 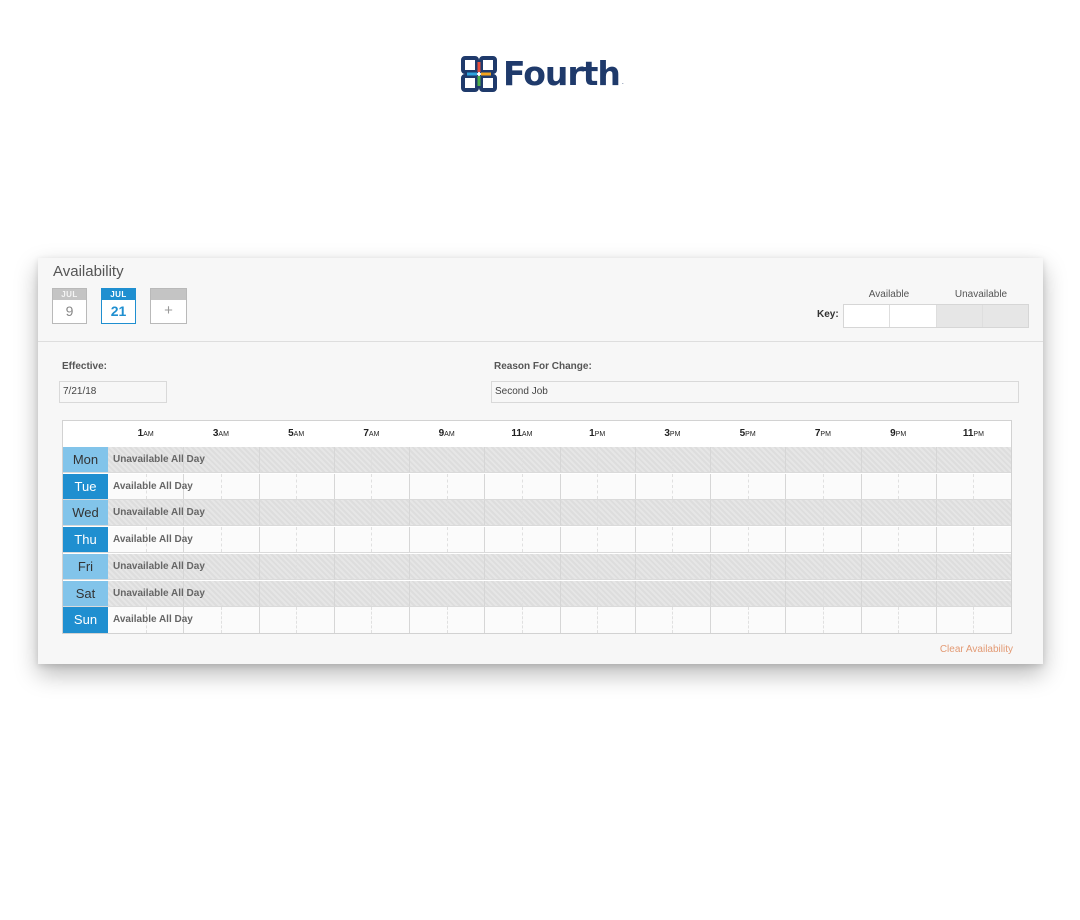 What do you see at coordinates (748, 433) in the screenshot?
I see `time-label: 5PM` at bounding box center [748, 433].